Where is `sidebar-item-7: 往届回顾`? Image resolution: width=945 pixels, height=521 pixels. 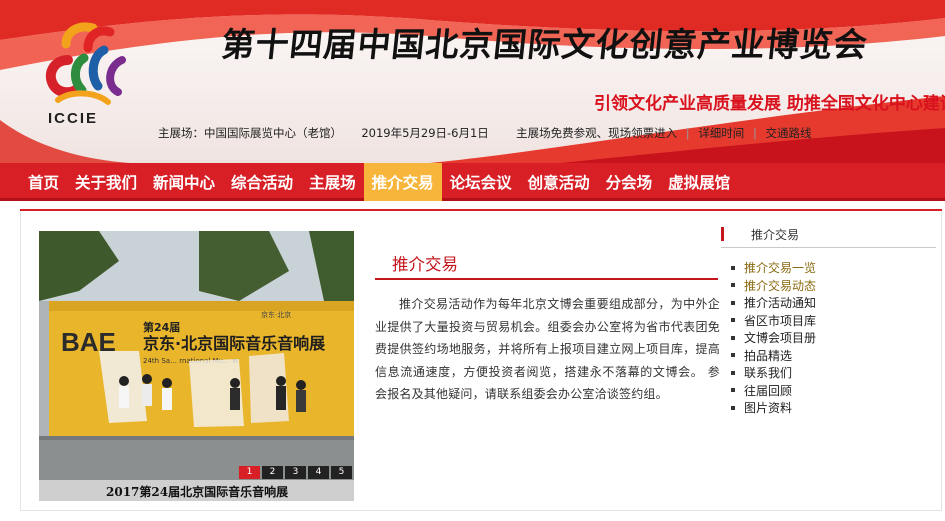
sidebar-item-7: 往届回顾 is located at coordinates (773, 392).